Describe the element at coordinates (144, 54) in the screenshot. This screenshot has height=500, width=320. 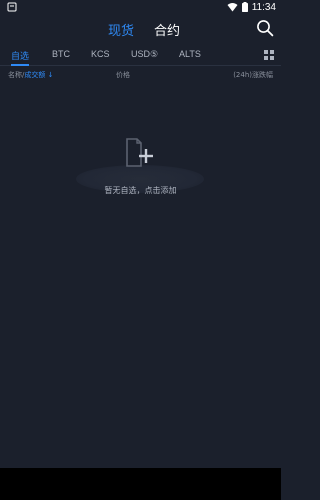
I see `subtab-usds: USD⑤` at that location.